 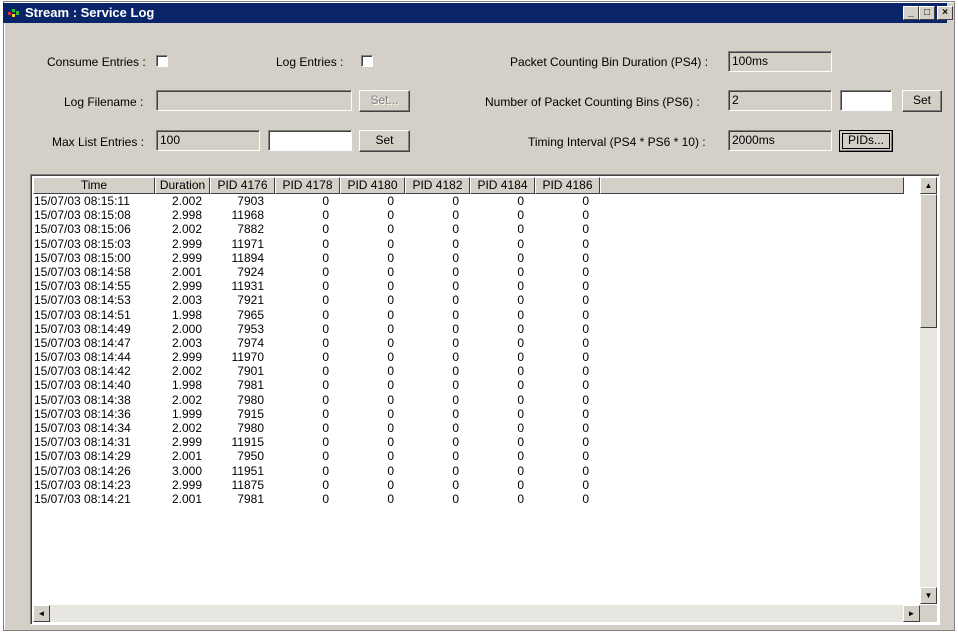 What do you see at coordinates (476, 300) in the screenshot?
I see `table-row: 15/07/03 08:14:53 2.003 7921 0 0 0 0 0` at bounding box center [476, 300].